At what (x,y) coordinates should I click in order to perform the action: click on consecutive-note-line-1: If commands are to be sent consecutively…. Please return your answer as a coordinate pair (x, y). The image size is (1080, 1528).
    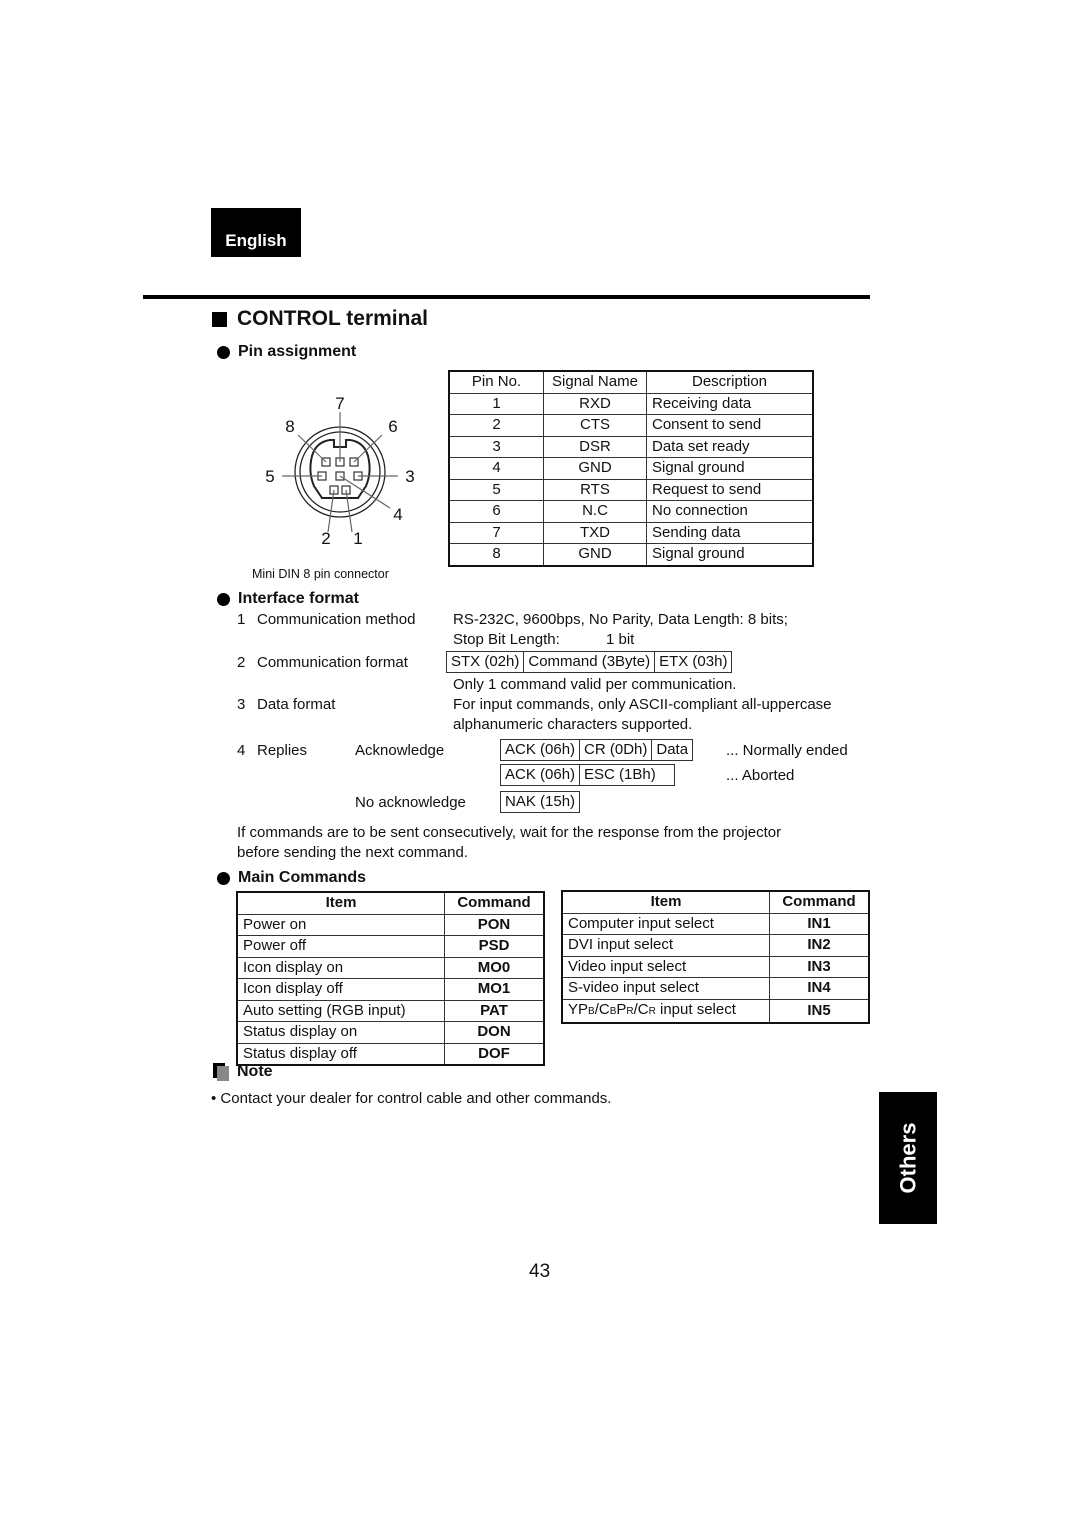
    Looking at the image, I should click on (509, 832).